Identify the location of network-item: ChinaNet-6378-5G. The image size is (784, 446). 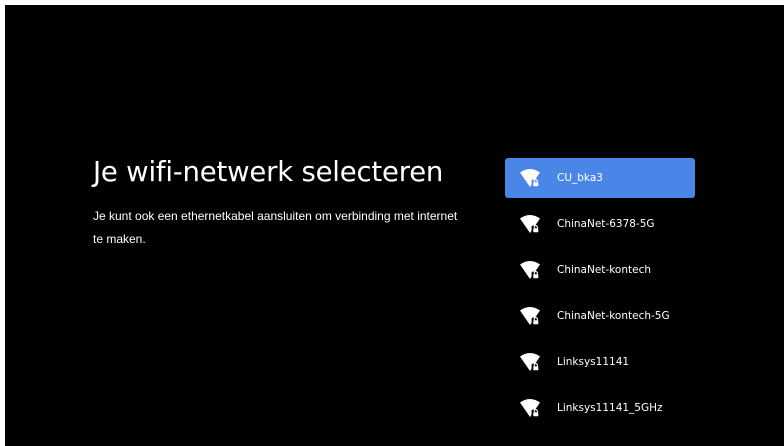
(600, 224).